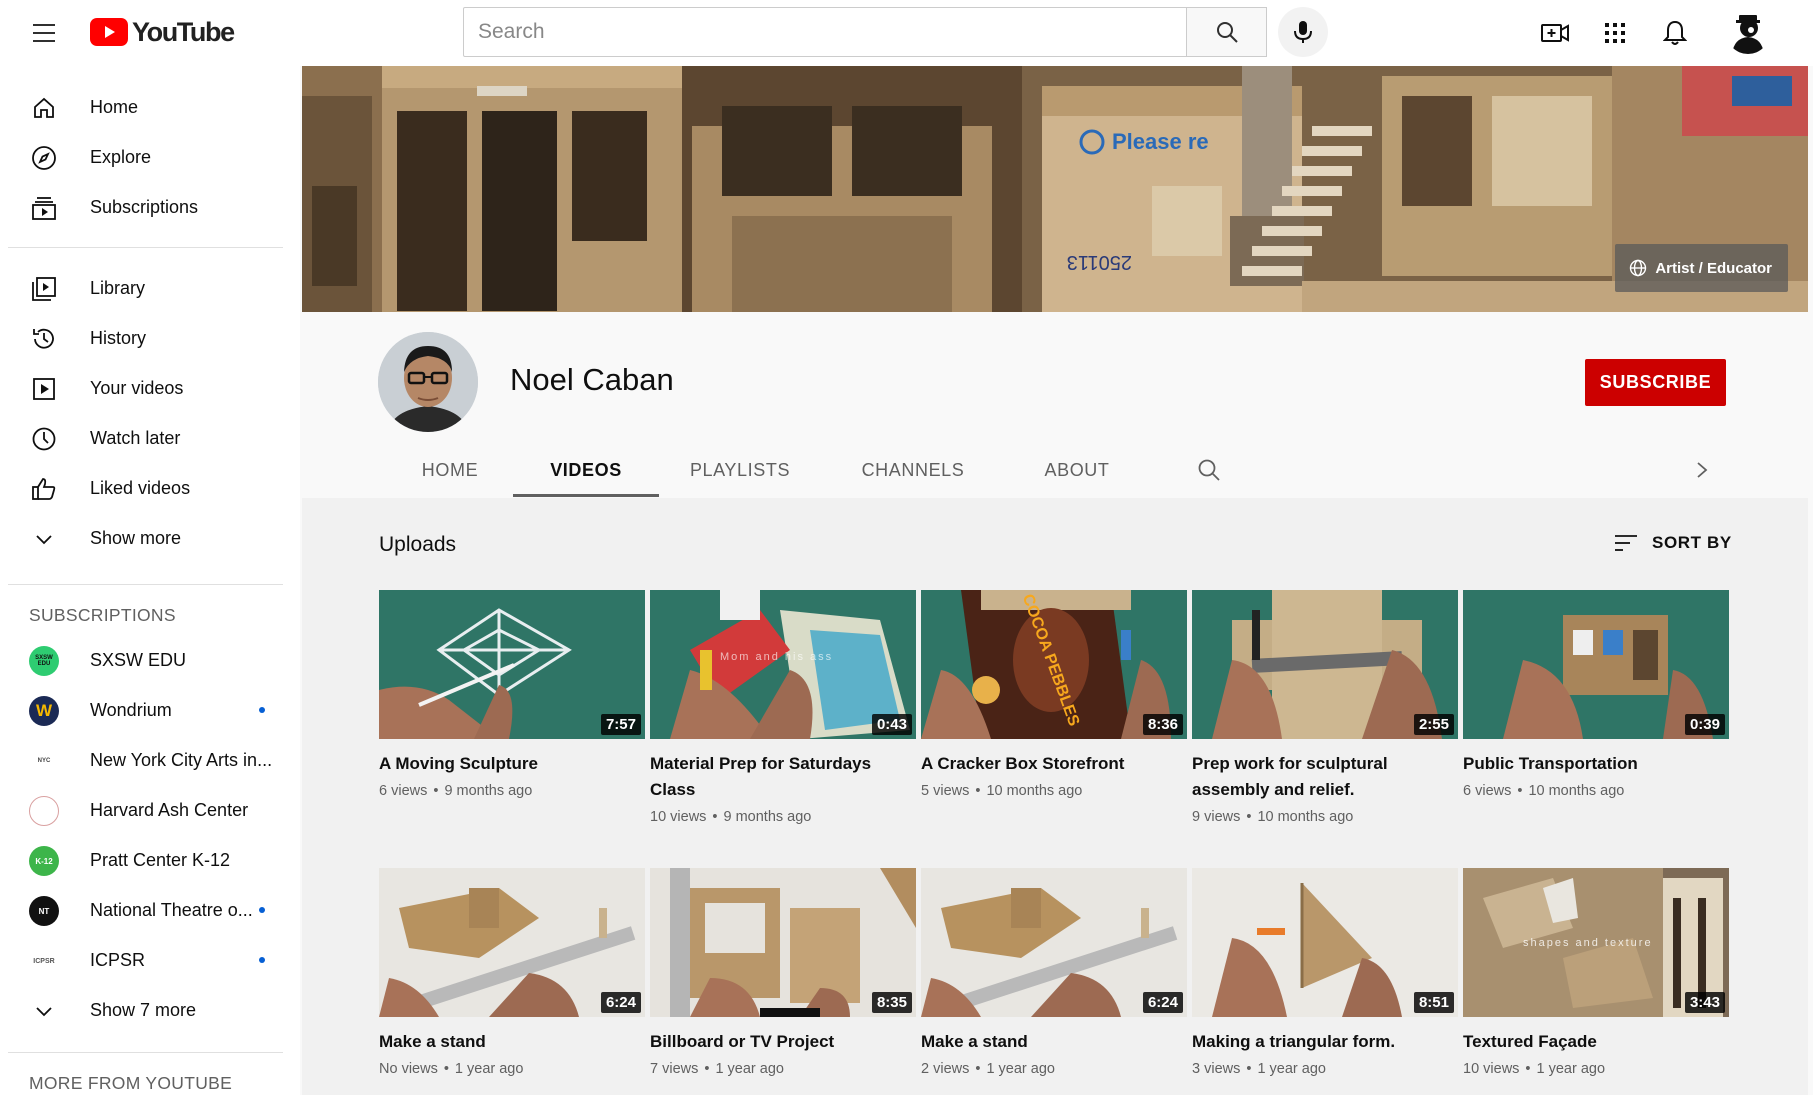  What do you see at coordinates (1162, 1002) in the screenshot?
I see `video-duration: 6:24` at bounding box center [1162, 1002].